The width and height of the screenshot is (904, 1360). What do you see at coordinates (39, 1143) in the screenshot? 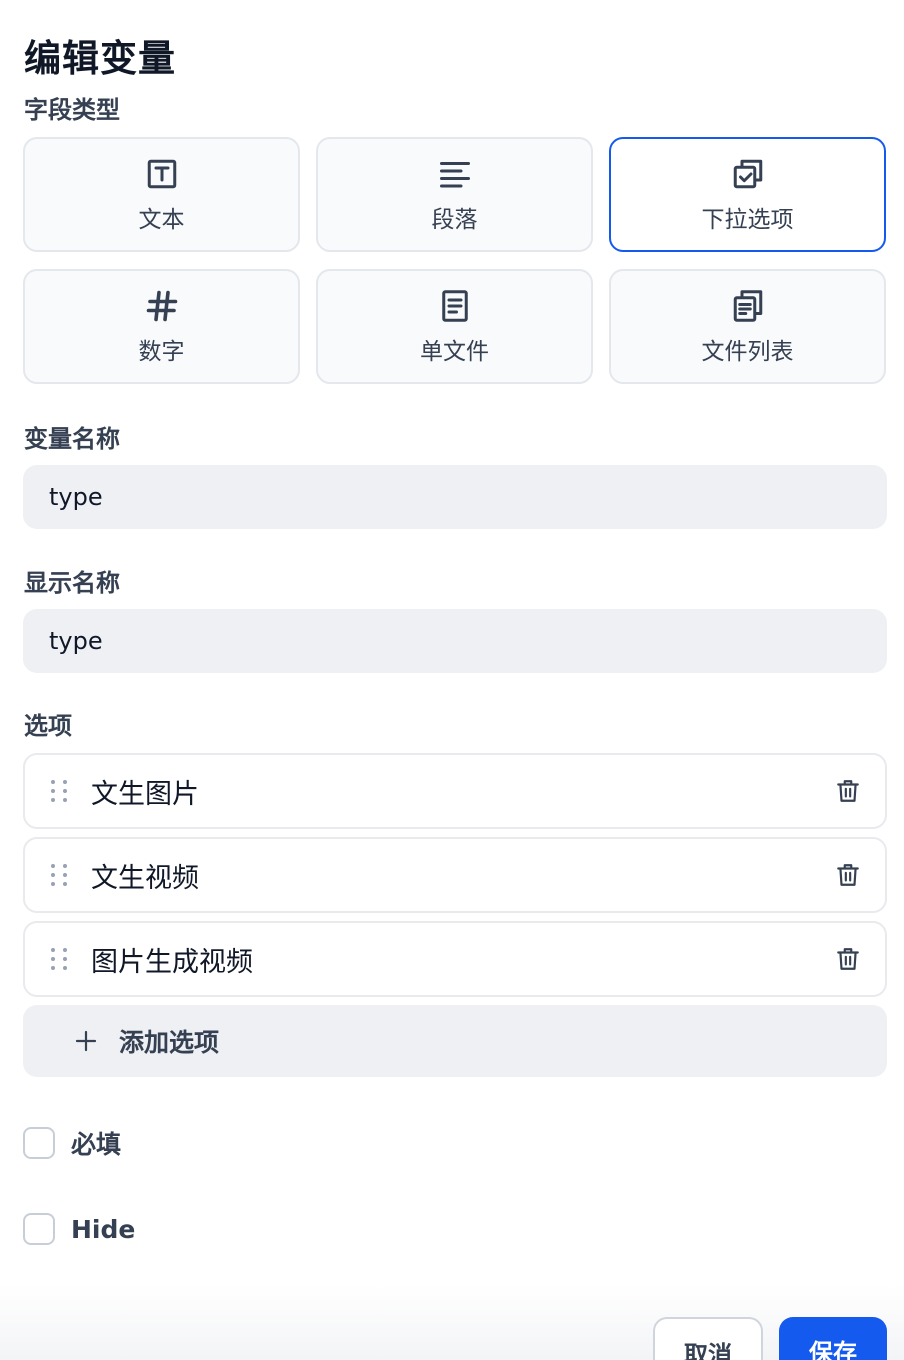
I see `required-checkbox` at bounding box center [39, 1143].